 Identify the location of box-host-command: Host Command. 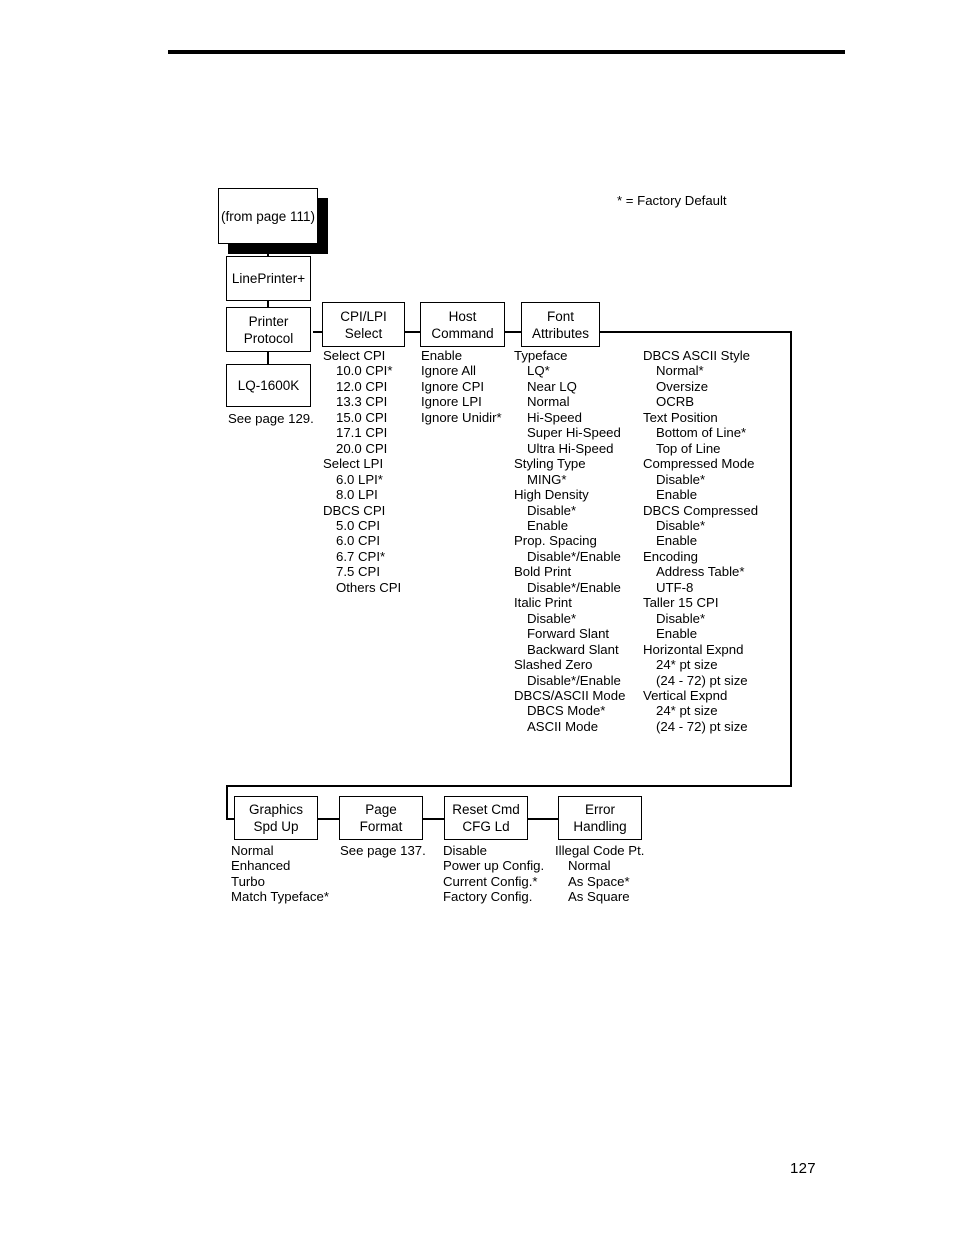
(462, 324).